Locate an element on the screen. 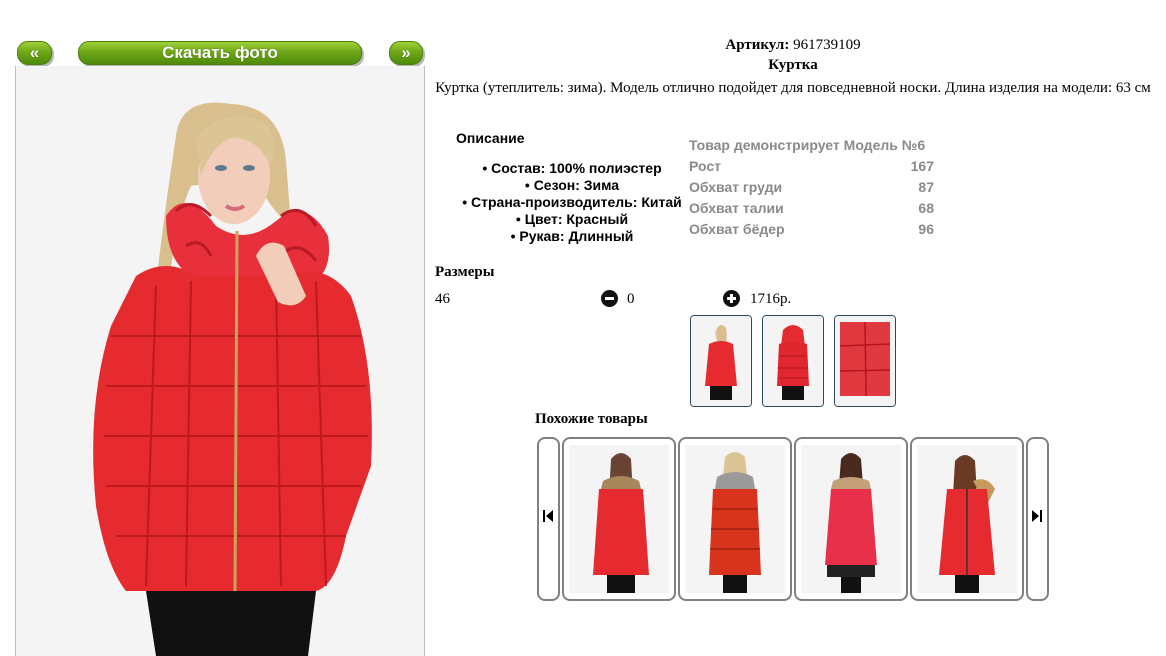 The height and width of the screenshot is (656, 1166). sku-value: 961739109 is located at coordinates (827, 45).